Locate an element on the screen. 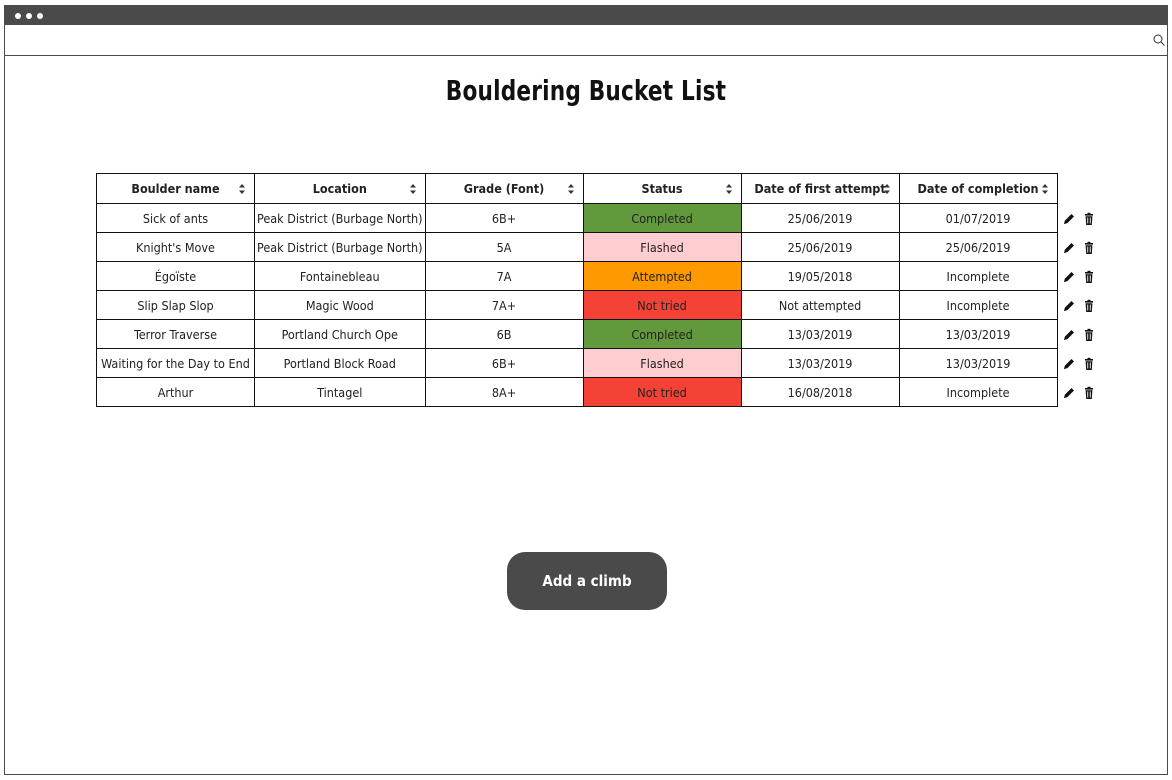 The width and height of the screenshot is (1172, 780). column-header-label: Status is located at coordinates (662, 188).